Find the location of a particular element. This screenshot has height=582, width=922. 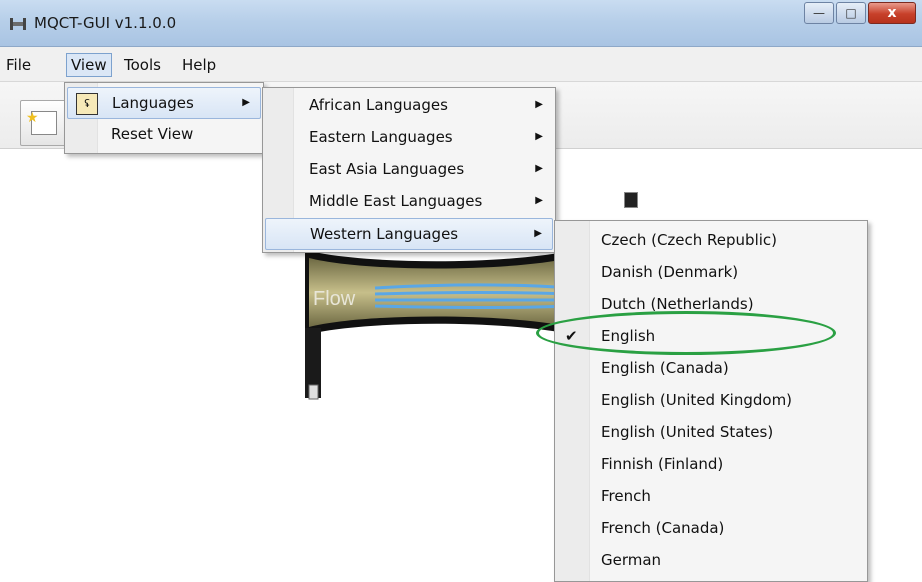

title-bar: MQCT-GUI v1.1.0.0 — □ x is located at coordinates (461, 23).